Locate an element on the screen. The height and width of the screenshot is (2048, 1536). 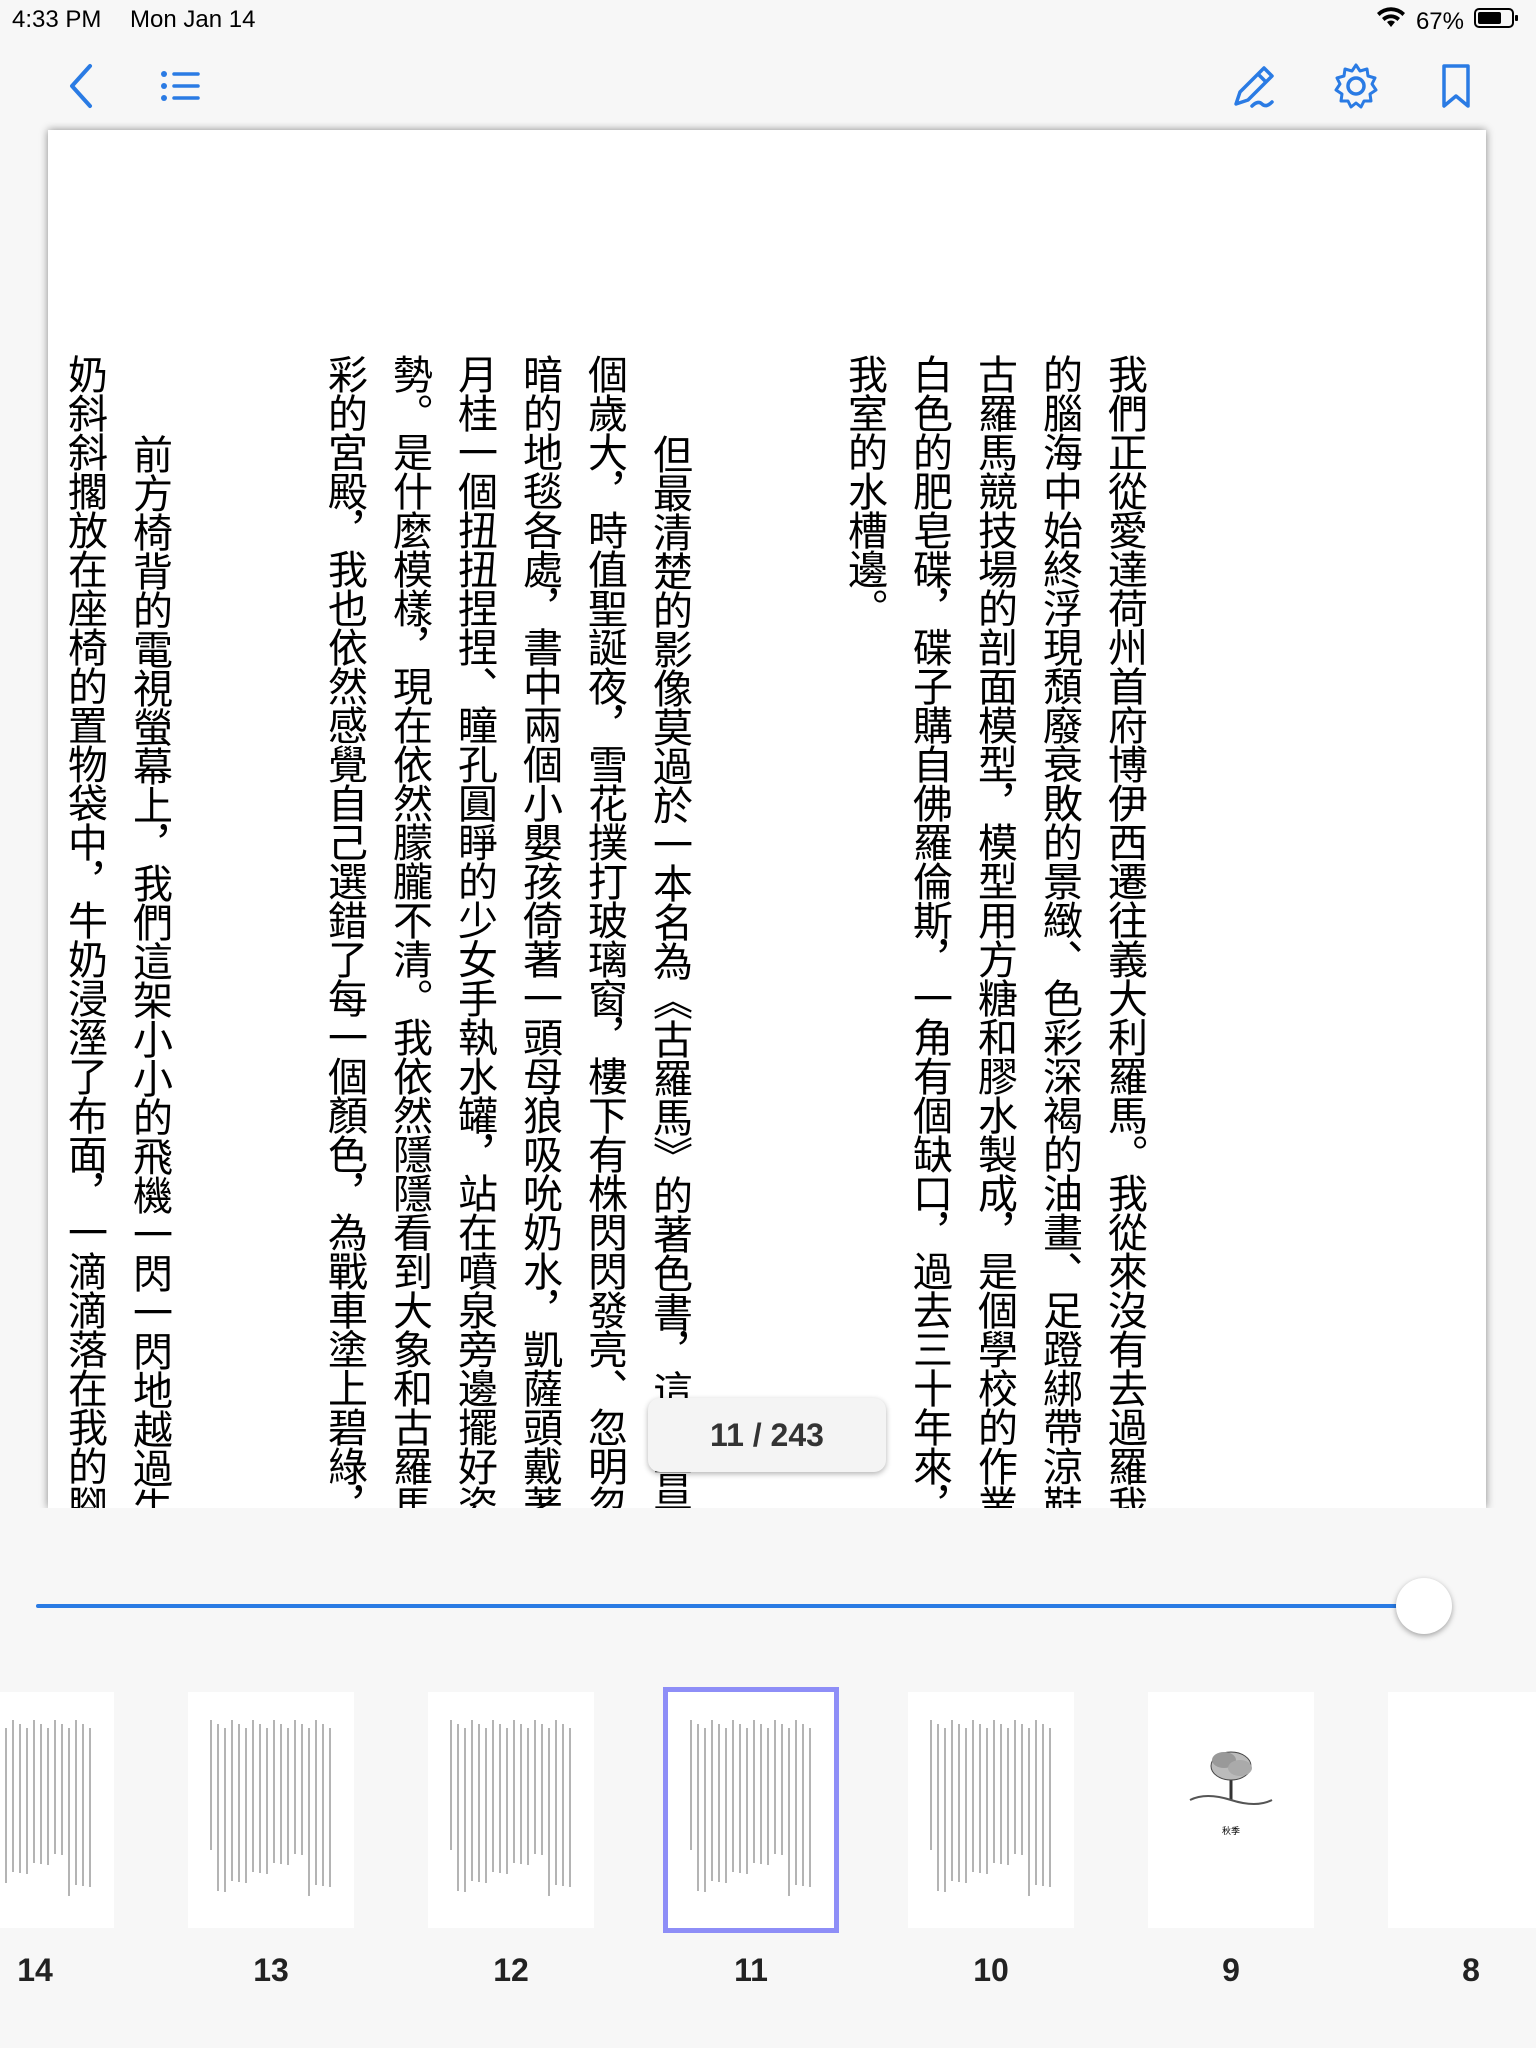
battery-percent: 67% is located at coordinates (1439, 21).